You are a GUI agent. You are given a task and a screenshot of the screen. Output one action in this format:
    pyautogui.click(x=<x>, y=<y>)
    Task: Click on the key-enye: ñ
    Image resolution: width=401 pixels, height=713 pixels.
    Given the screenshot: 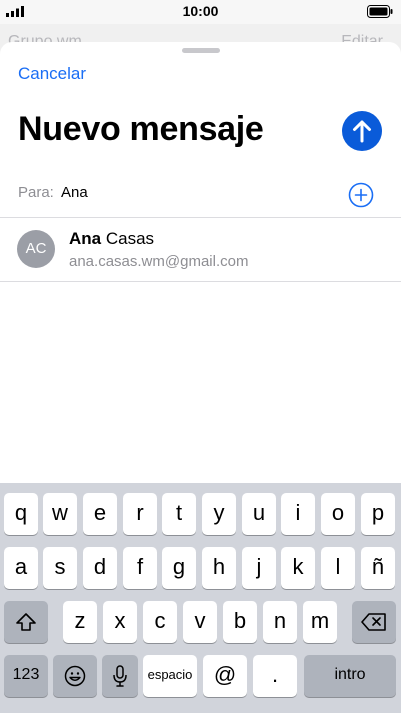 What is the action you would take?
    pyautogui.click(x=378, y=568)
    